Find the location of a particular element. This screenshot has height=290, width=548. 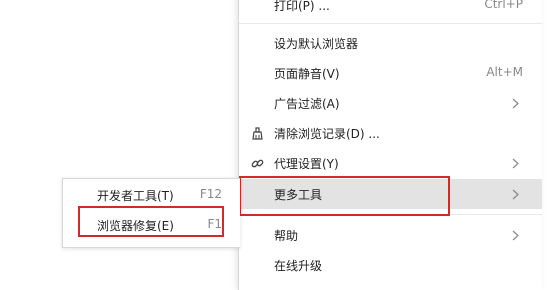

highlight-box-more-tools is located at coordinates (344, 196).